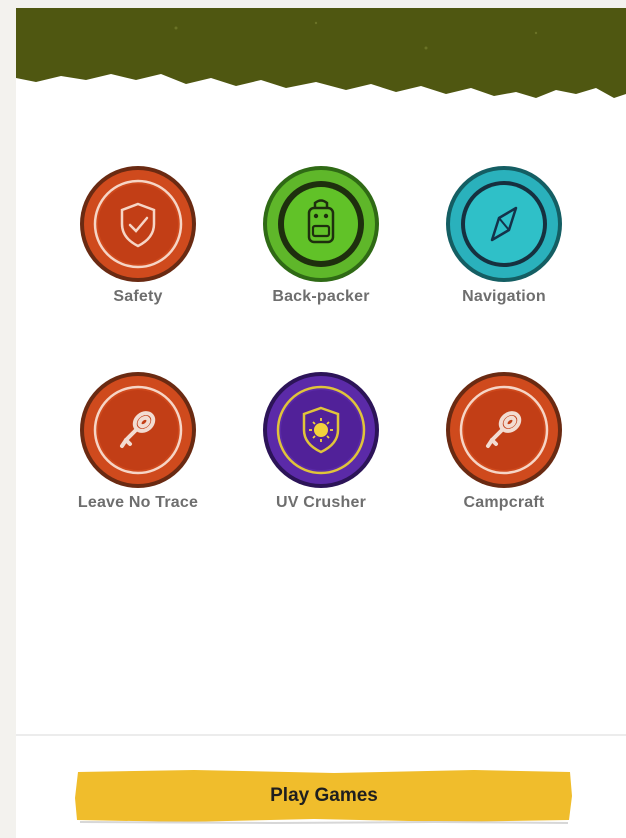 This screenshot has height=838, width=626. I want to click on badge-label: Navigation, so click(504, 296).